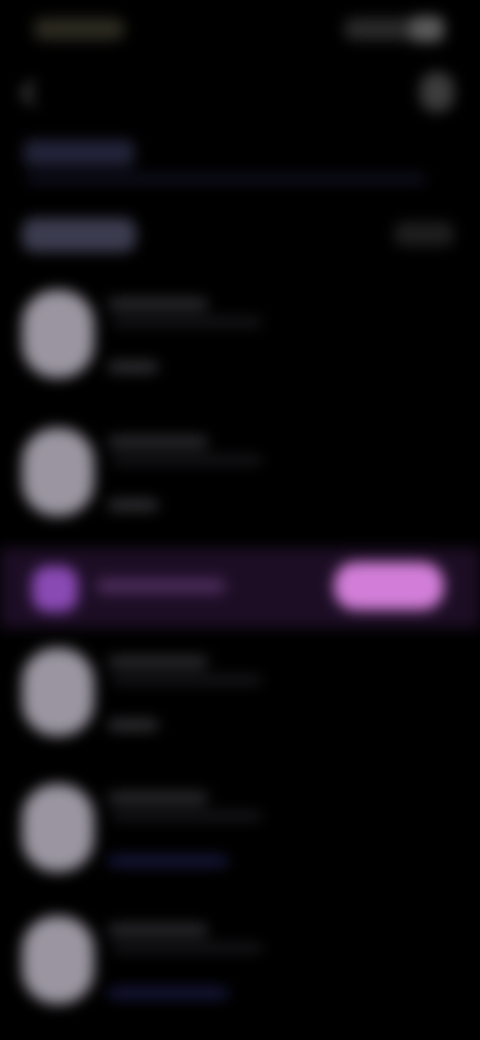  Describe the element at coordinates (389, 586) in the screenshot. I see `highlight-action-button` at that location.